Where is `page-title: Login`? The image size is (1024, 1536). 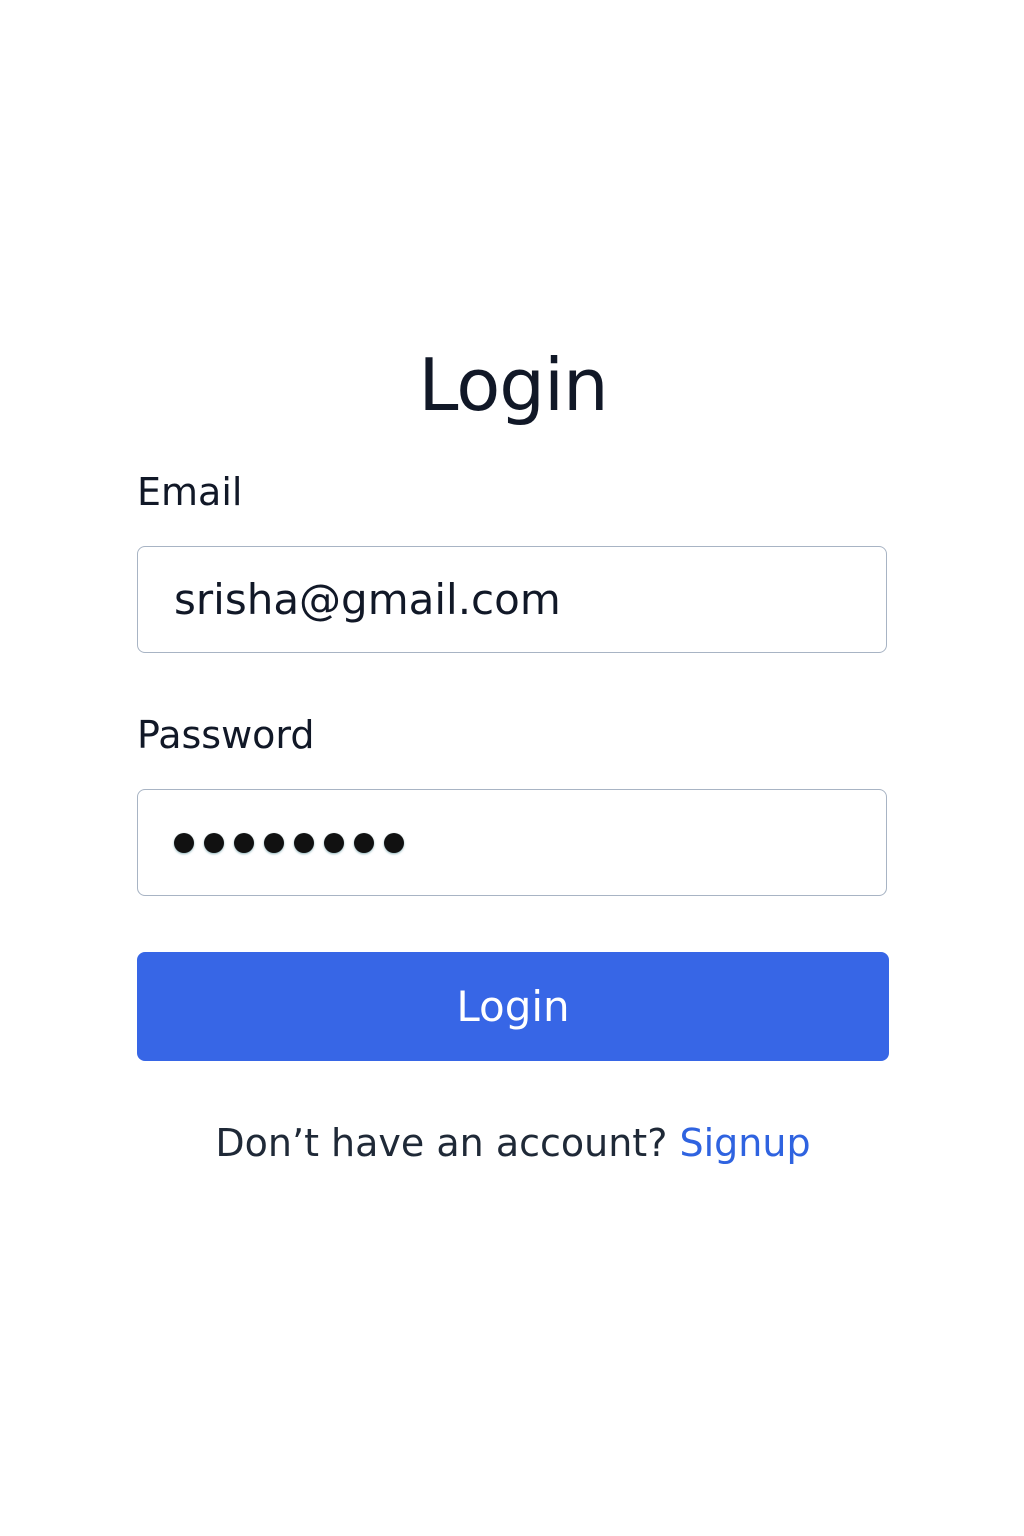 page-title: Login is located at coordinates (513, 385).